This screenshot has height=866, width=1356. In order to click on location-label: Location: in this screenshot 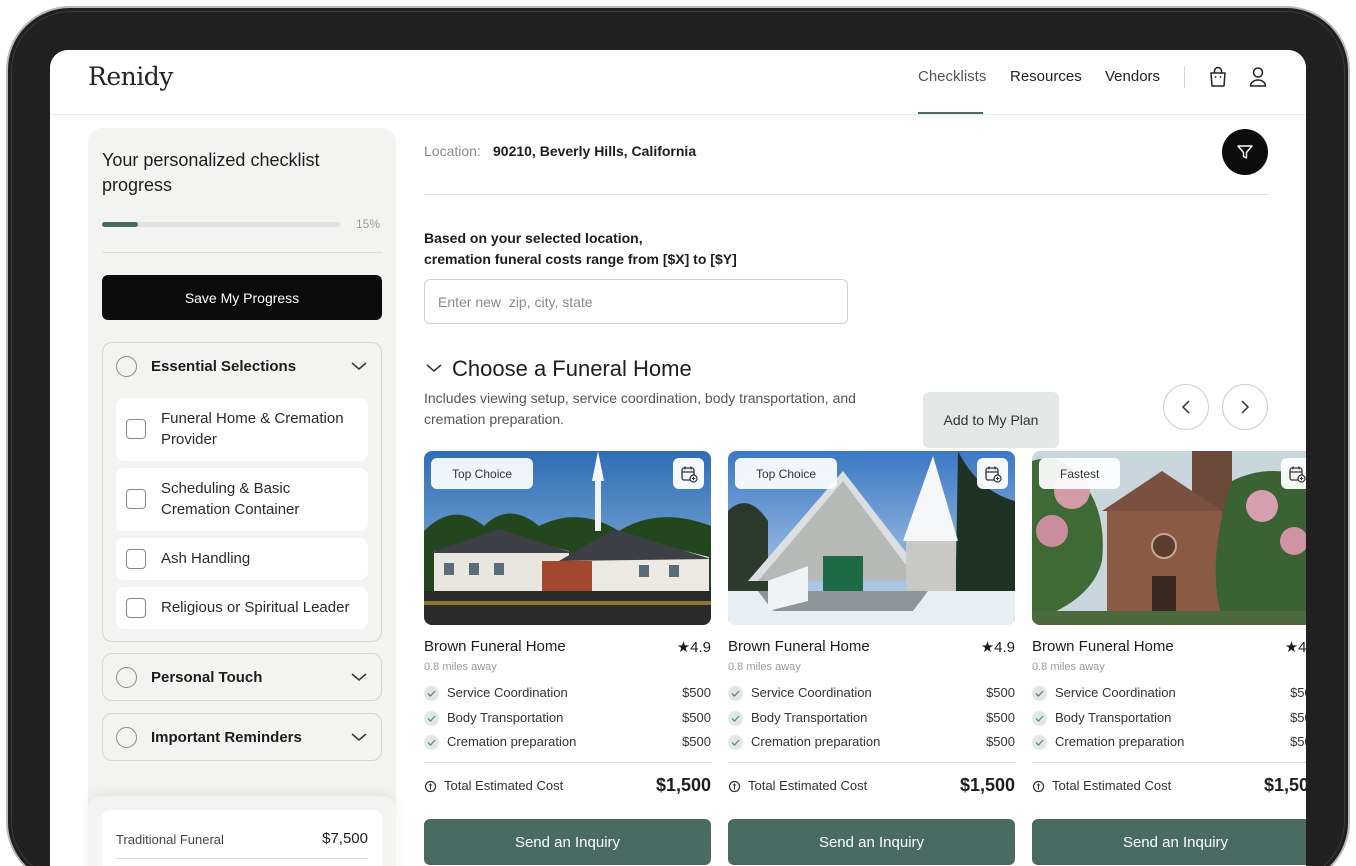, I will do `click(452, 151)`.